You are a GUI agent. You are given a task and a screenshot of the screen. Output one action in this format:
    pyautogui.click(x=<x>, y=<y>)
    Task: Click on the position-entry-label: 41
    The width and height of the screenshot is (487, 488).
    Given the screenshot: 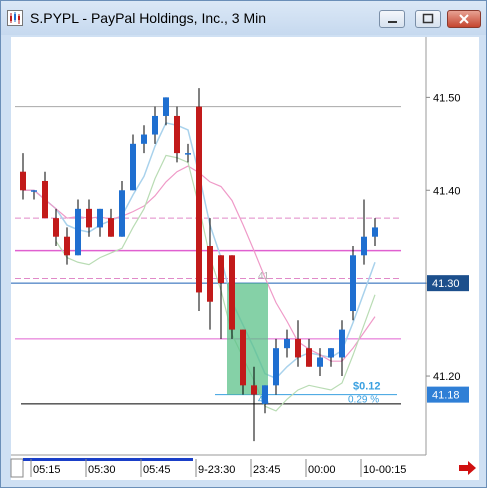 What is the action you would take?
    pyautogui.click(x=264, y=276)
    